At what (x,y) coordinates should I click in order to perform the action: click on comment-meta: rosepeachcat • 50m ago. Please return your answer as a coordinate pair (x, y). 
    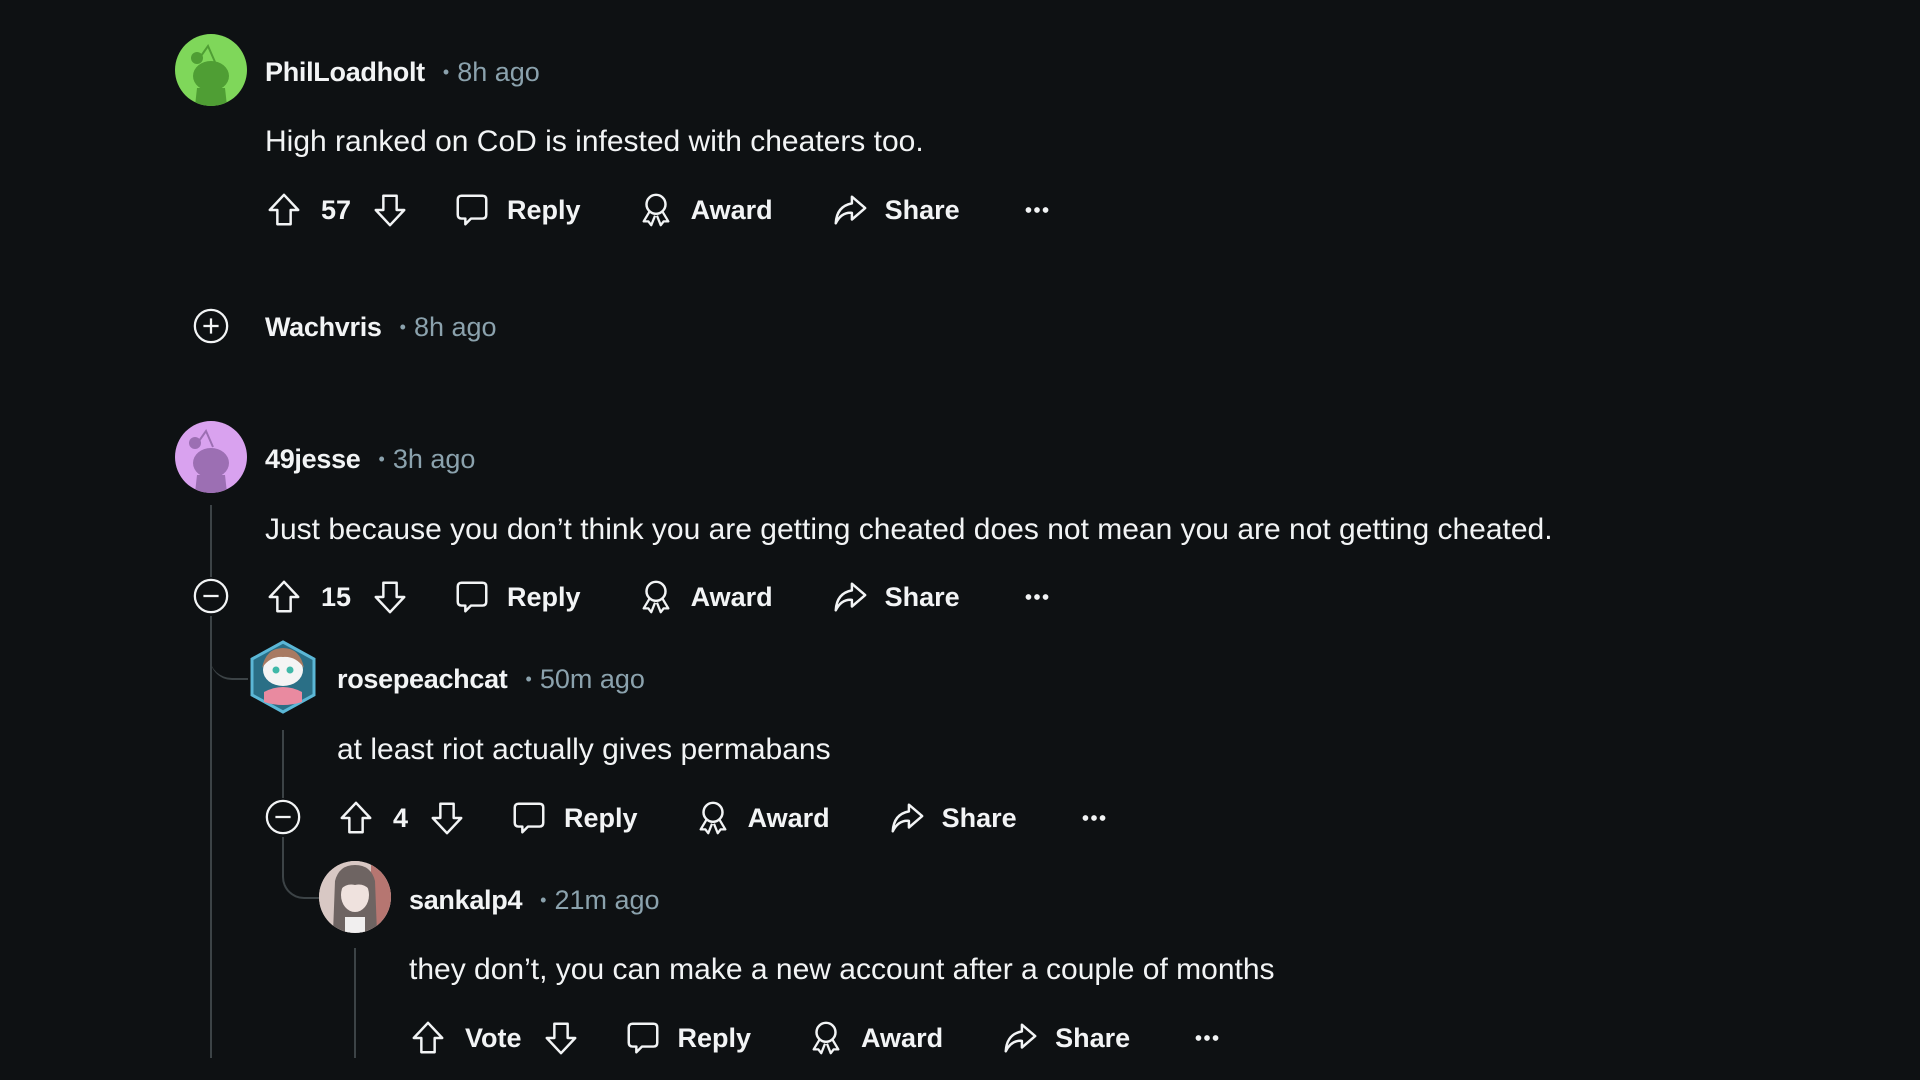
    Looking at the image, I should click on (491, 679).